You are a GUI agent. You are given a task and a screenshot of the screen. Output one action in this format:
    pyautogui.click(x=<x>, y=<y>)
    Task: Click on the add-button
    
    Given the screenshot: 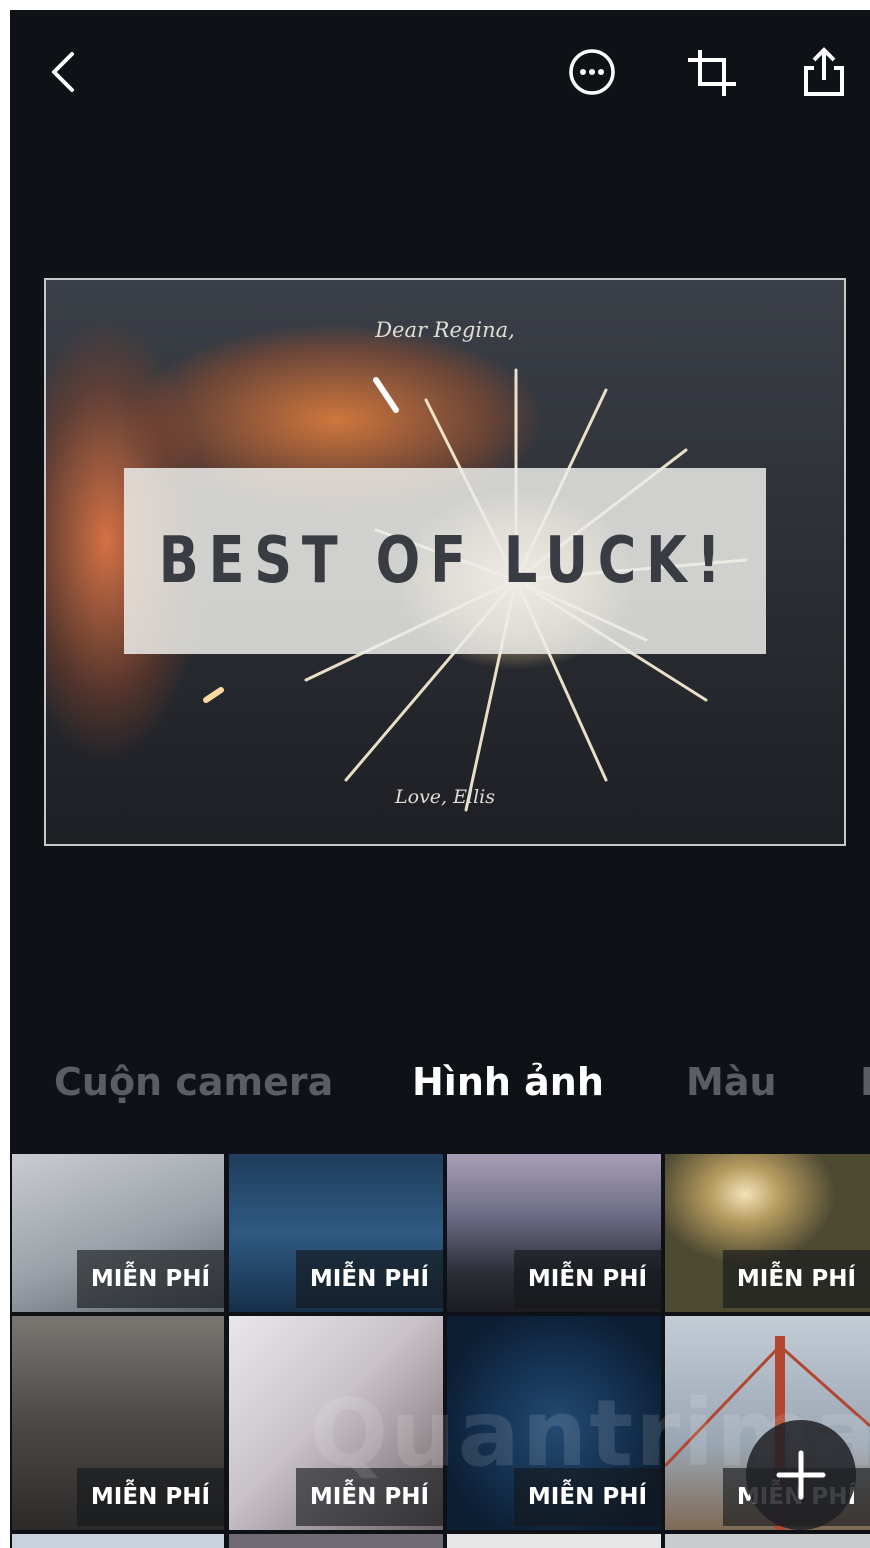 What is the action you would take?
    pyautogui.click(x=801, y=1475)
    